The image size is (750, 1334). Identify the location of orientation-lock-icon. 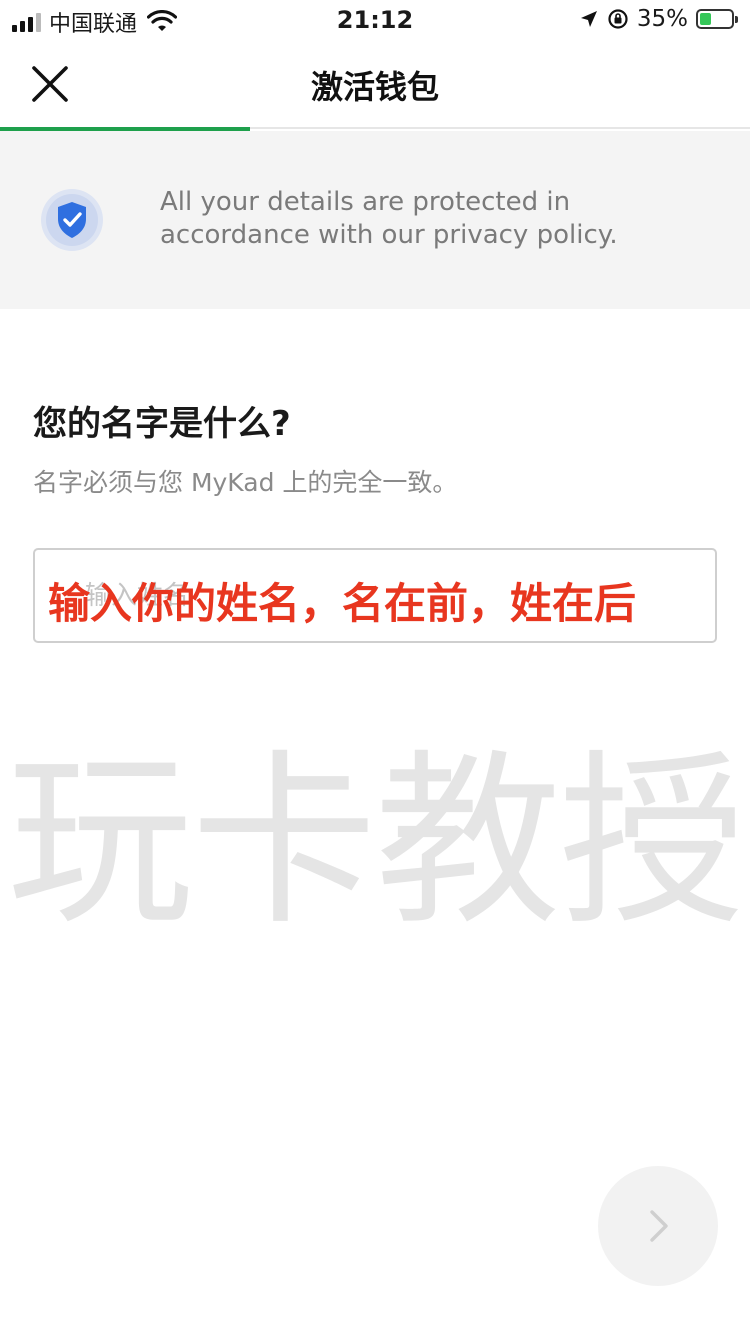
(618, 19).